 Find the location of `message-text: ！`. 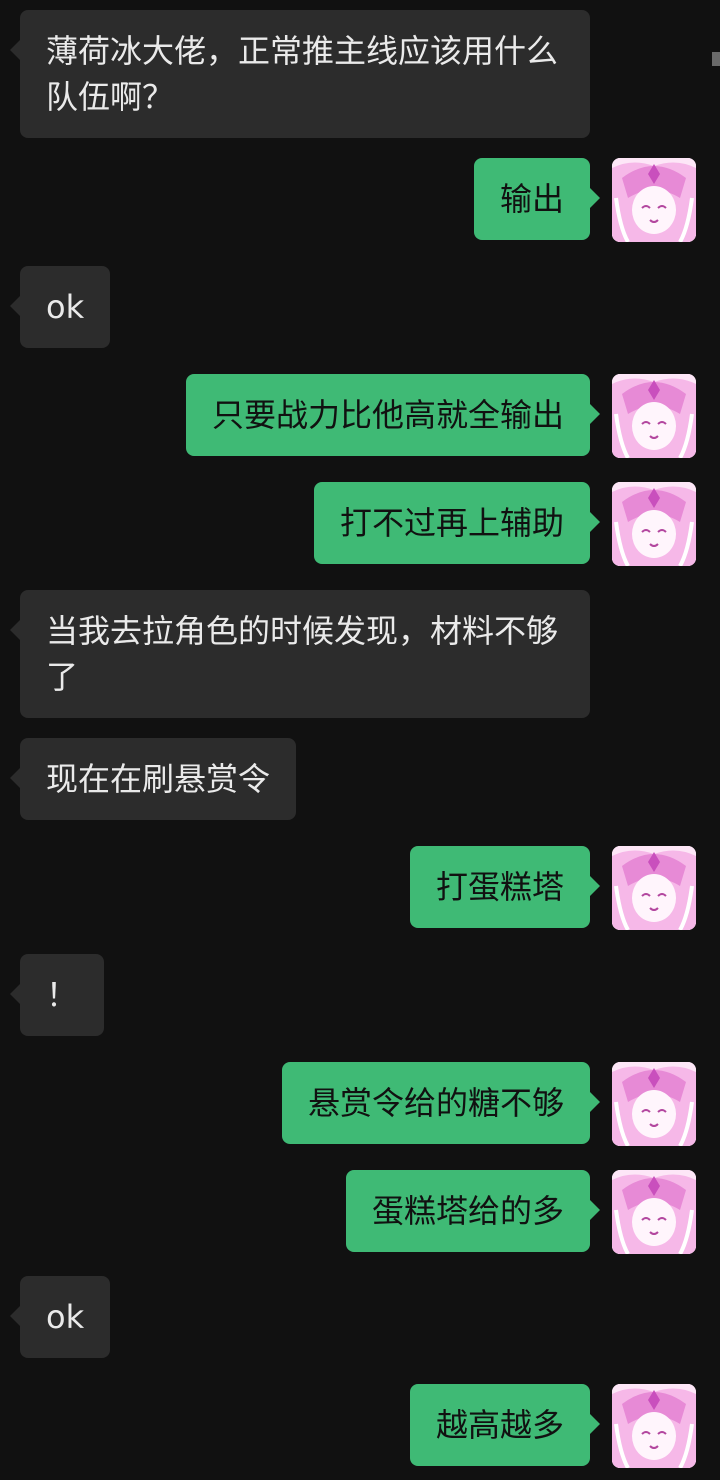

message-text: ！ is located at coordinates (62, 995).